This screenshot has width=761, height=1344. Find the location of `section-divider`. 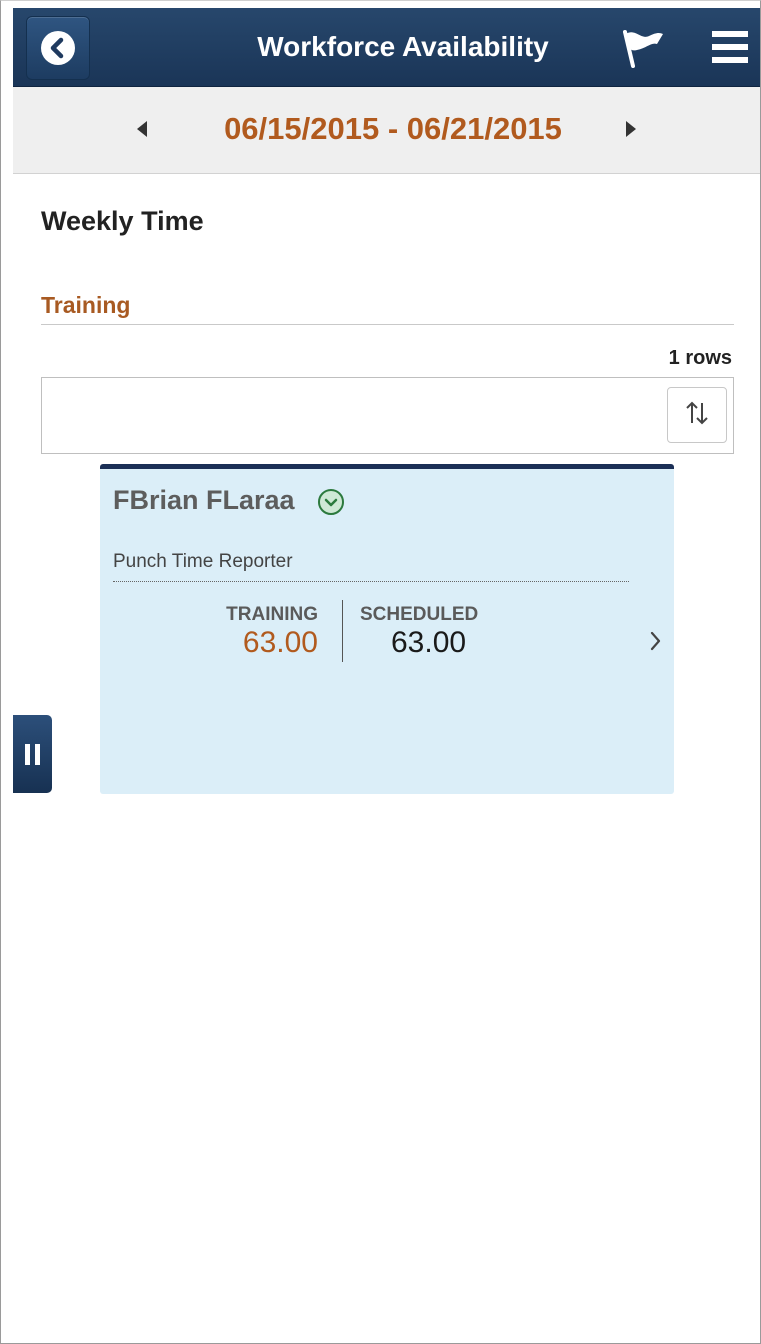

section-divider is located at coordinates (387, 324).